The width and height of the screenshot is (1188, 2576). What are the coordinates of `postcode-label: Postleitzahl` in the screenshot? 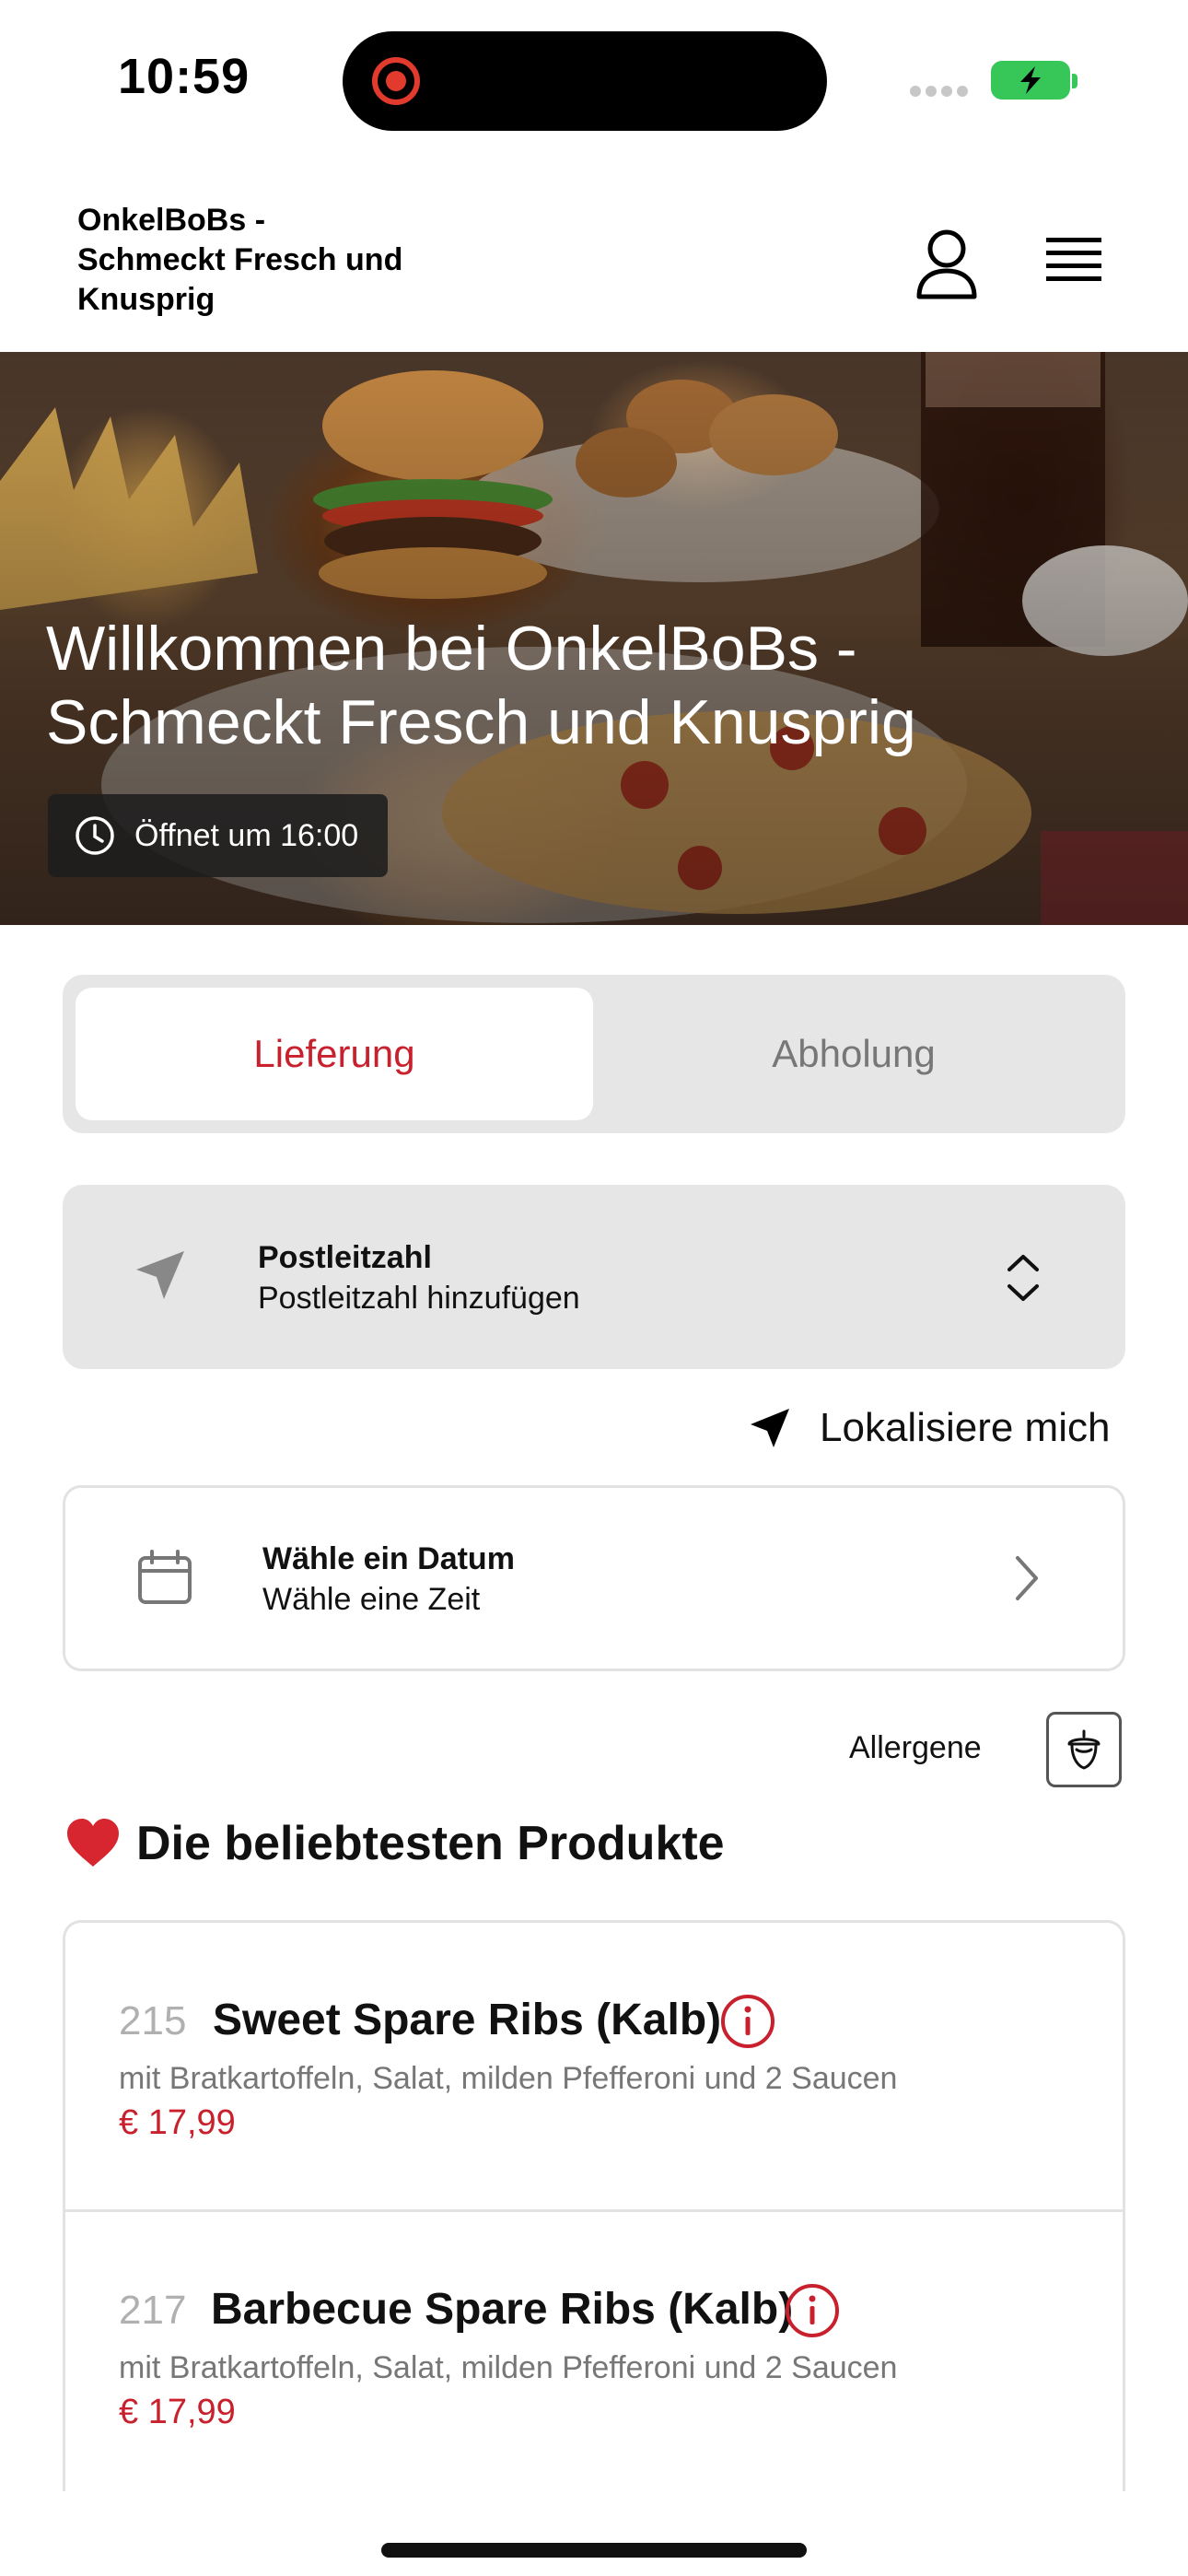 It's located at (345, 1257).